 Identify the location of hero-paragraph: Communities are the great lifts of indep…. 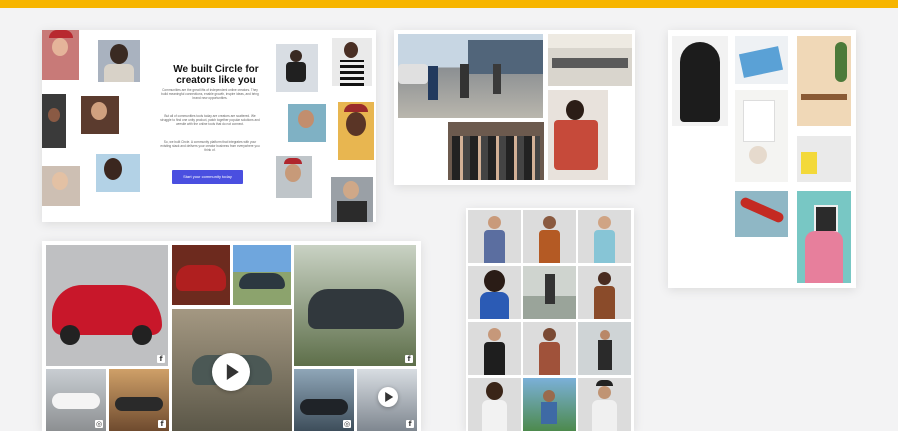
(210, 94).